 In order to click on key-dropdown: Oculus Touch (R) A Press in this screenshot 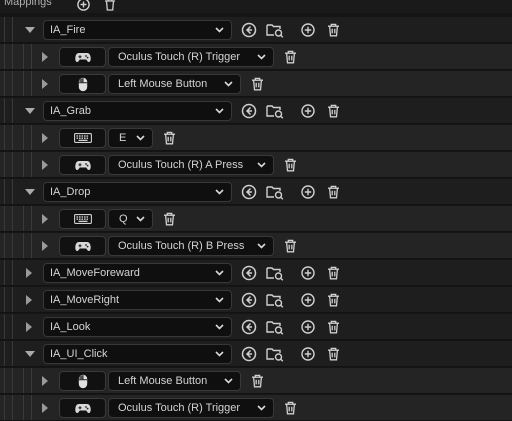, I will do `click(191, 165)`.